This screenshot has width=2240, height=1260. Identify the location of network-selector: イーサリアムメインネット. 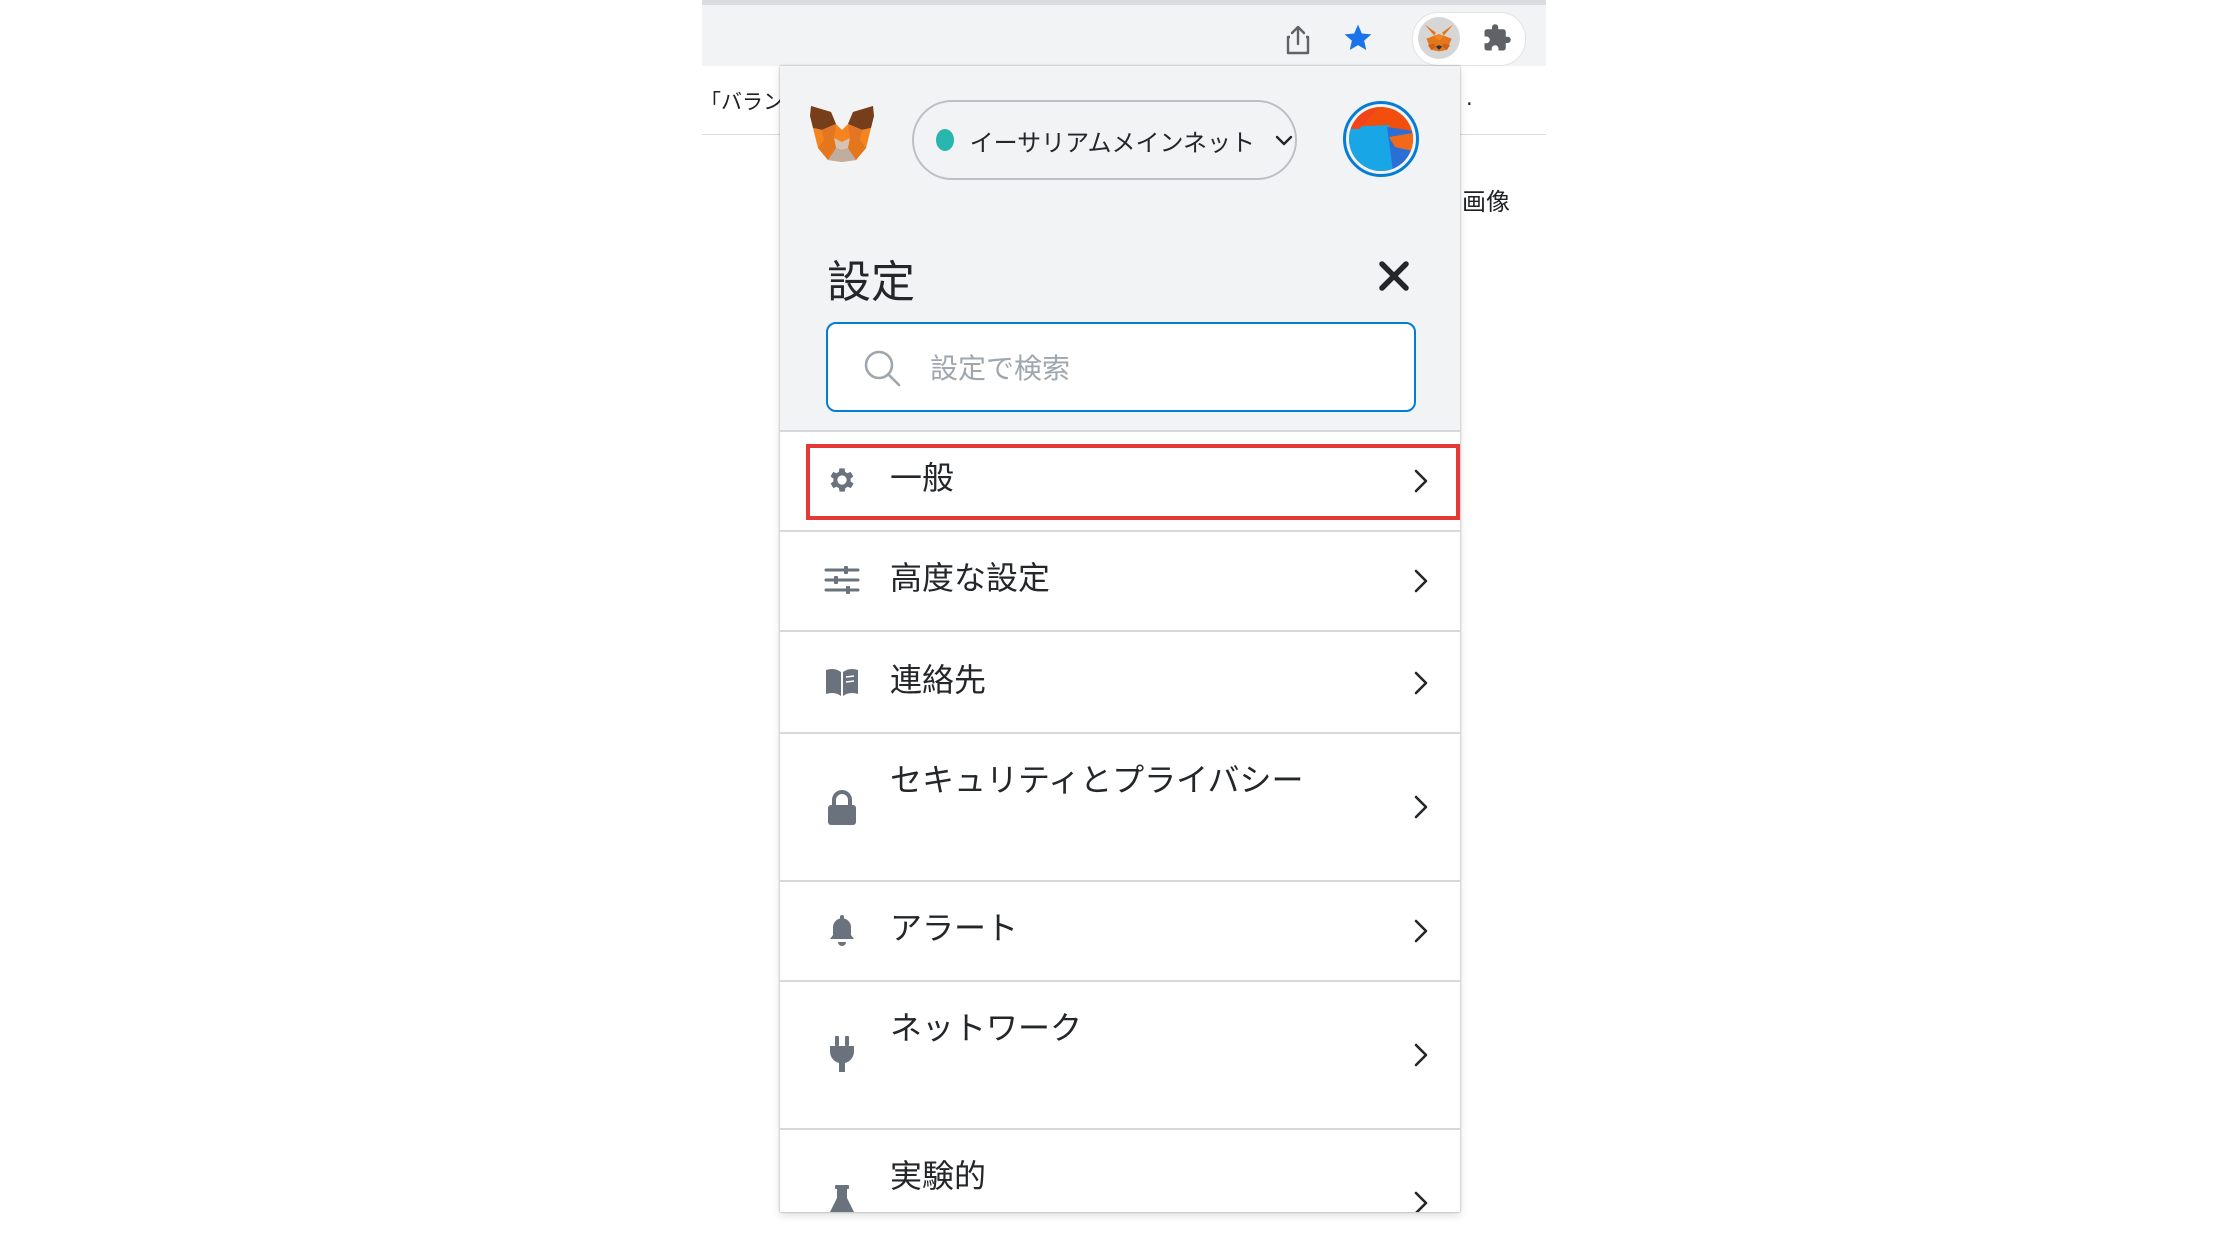
(1104, 140).